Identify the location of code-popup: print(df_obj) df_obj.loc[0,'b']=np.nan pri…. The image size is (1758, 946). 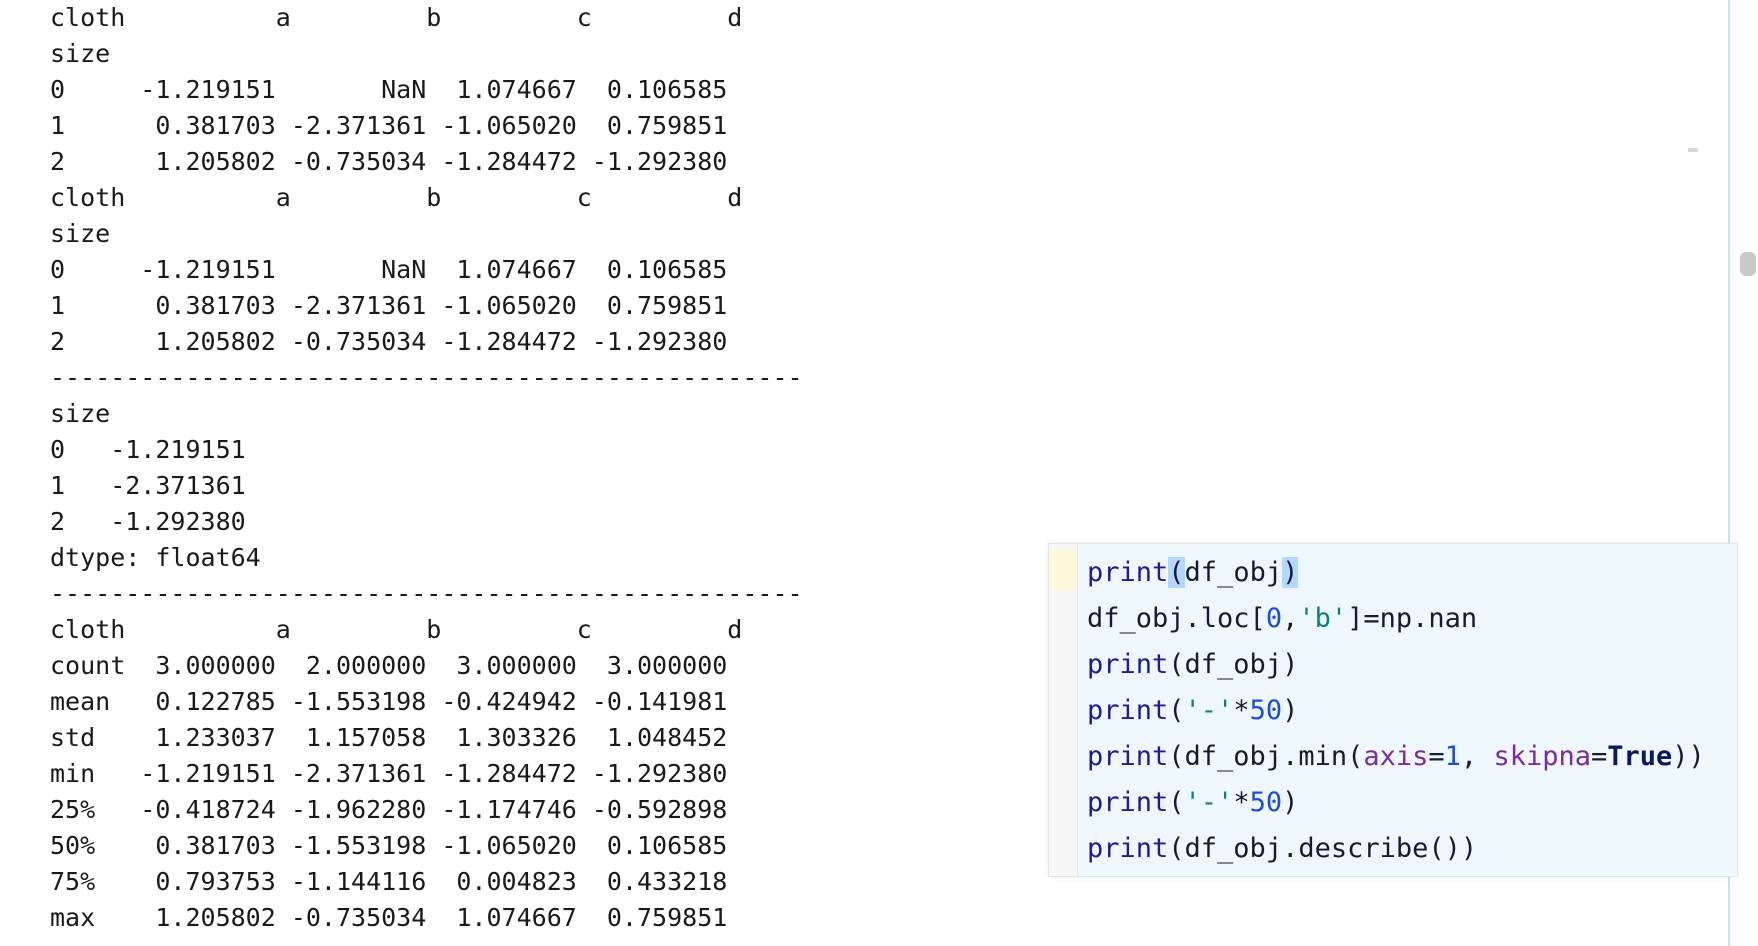
(1393, 710).